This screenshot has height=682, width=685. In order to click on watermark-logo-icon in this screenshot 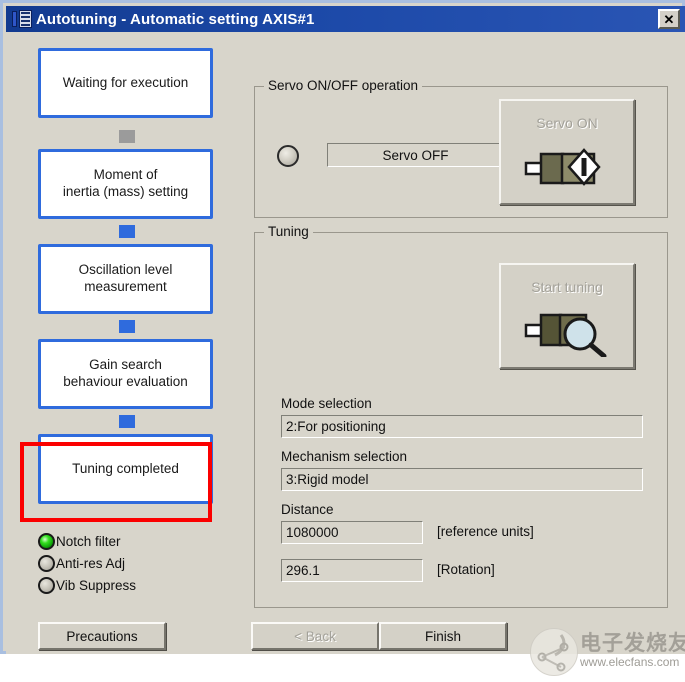, I will do `click(554, 652)`.